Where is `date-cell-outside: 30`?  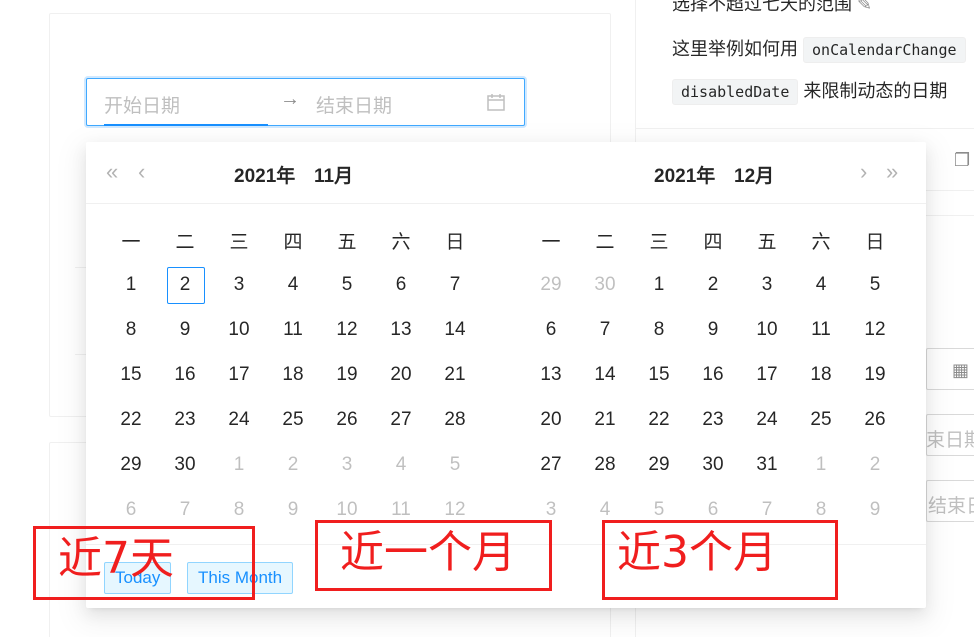 date-cell-outside: 30 is located at coordinates (605, 284).